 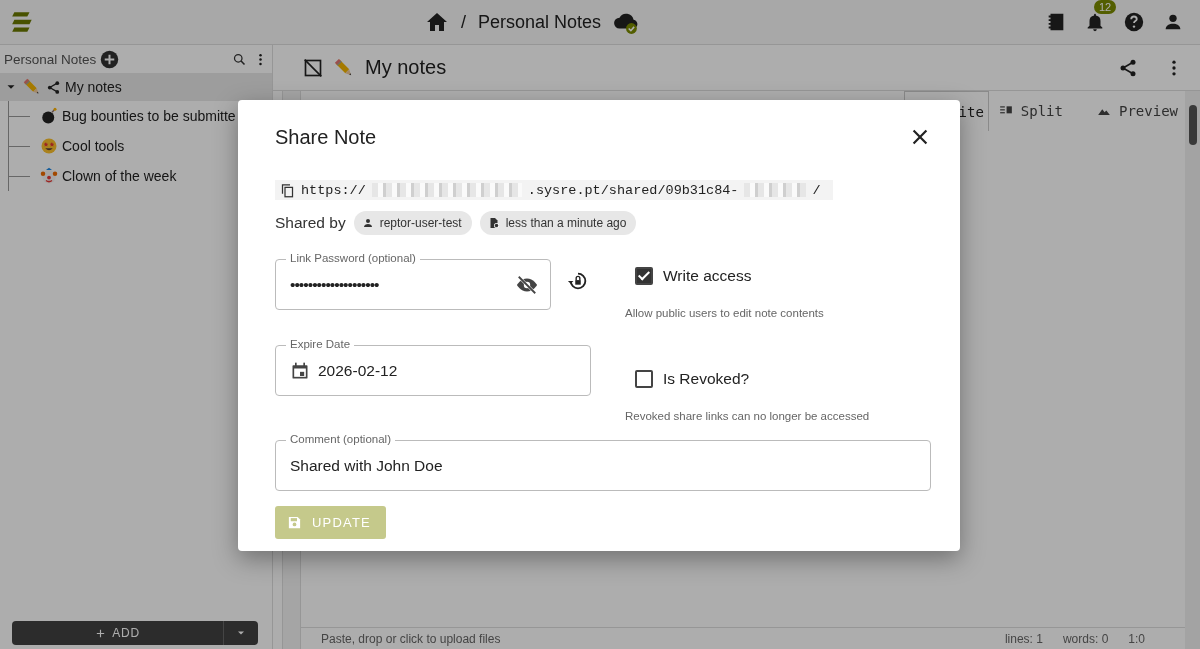 I want to click on tree-item: Bug bounties to be submitte, so click(x=136, y=116).